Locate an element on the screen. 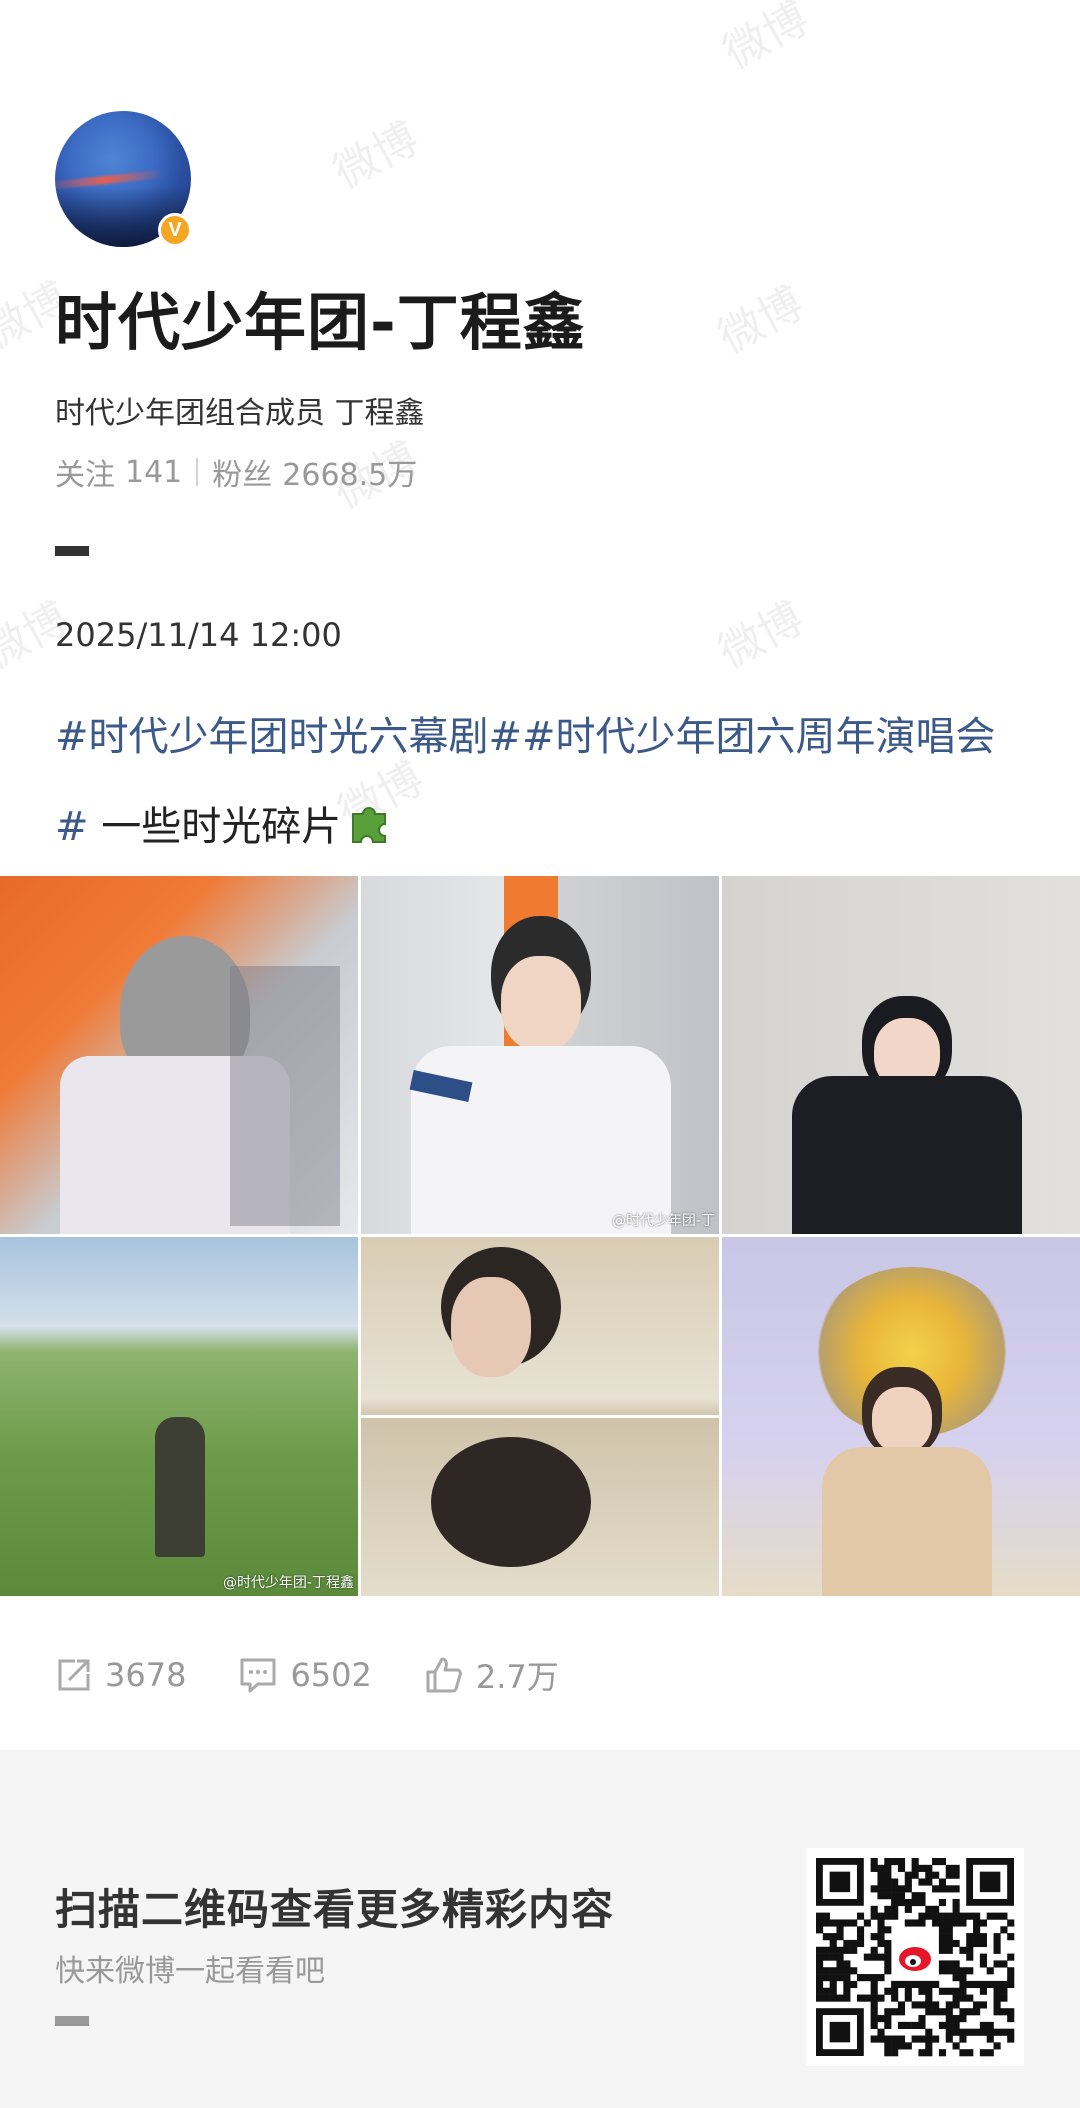 This screenshot has height=2108, width=1080. repost-count: 3678 is located at coordinates (146, 1675).